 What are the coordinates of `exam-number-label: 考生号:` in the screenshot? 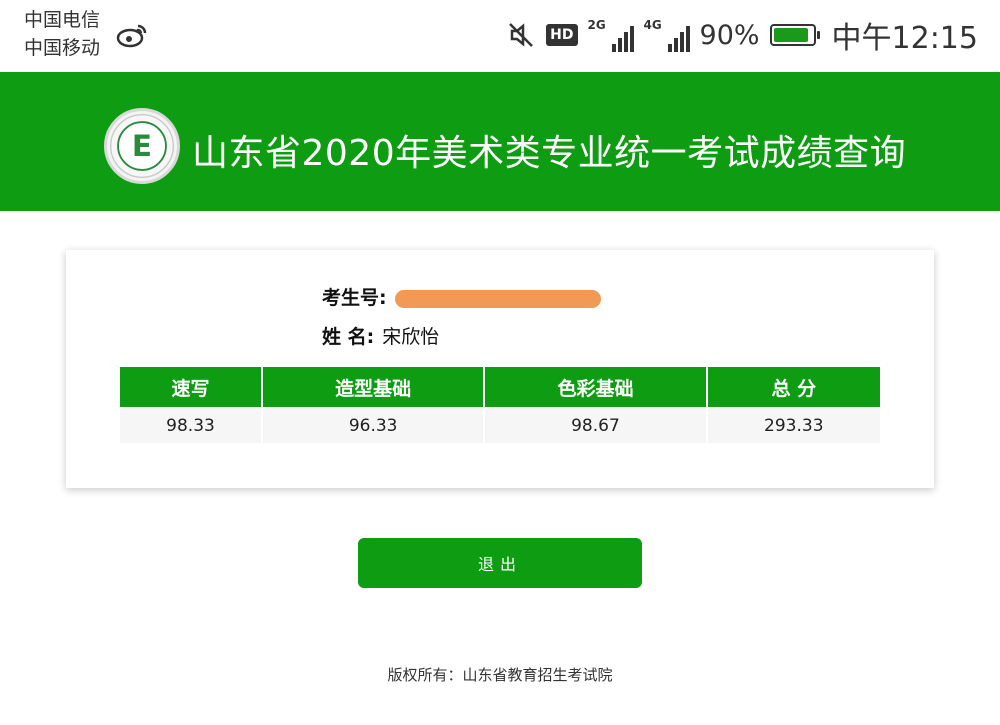 It's located at (354, 298).